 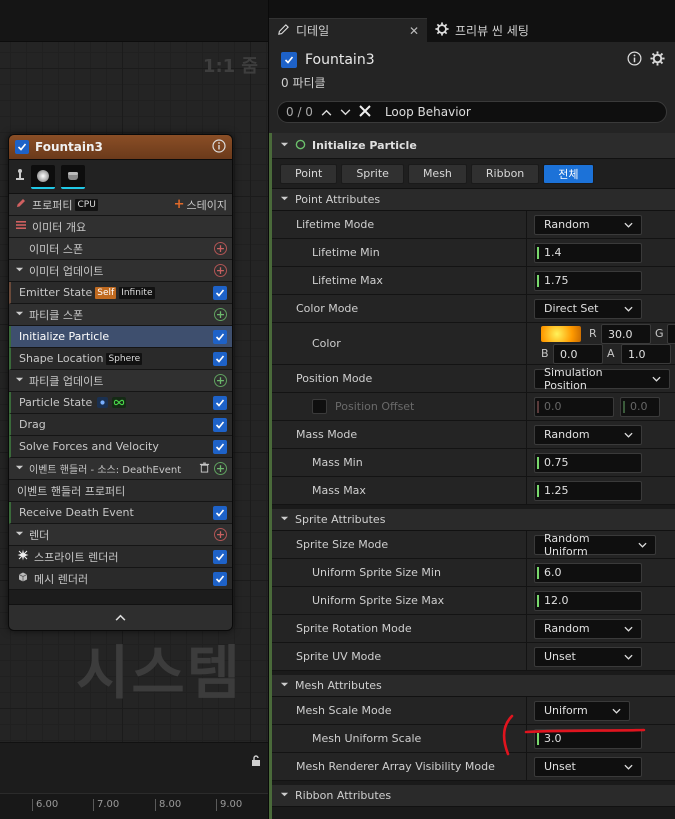 I want to click on position-mode-dropdown: Simulation Position, so click(x=602, y=379).